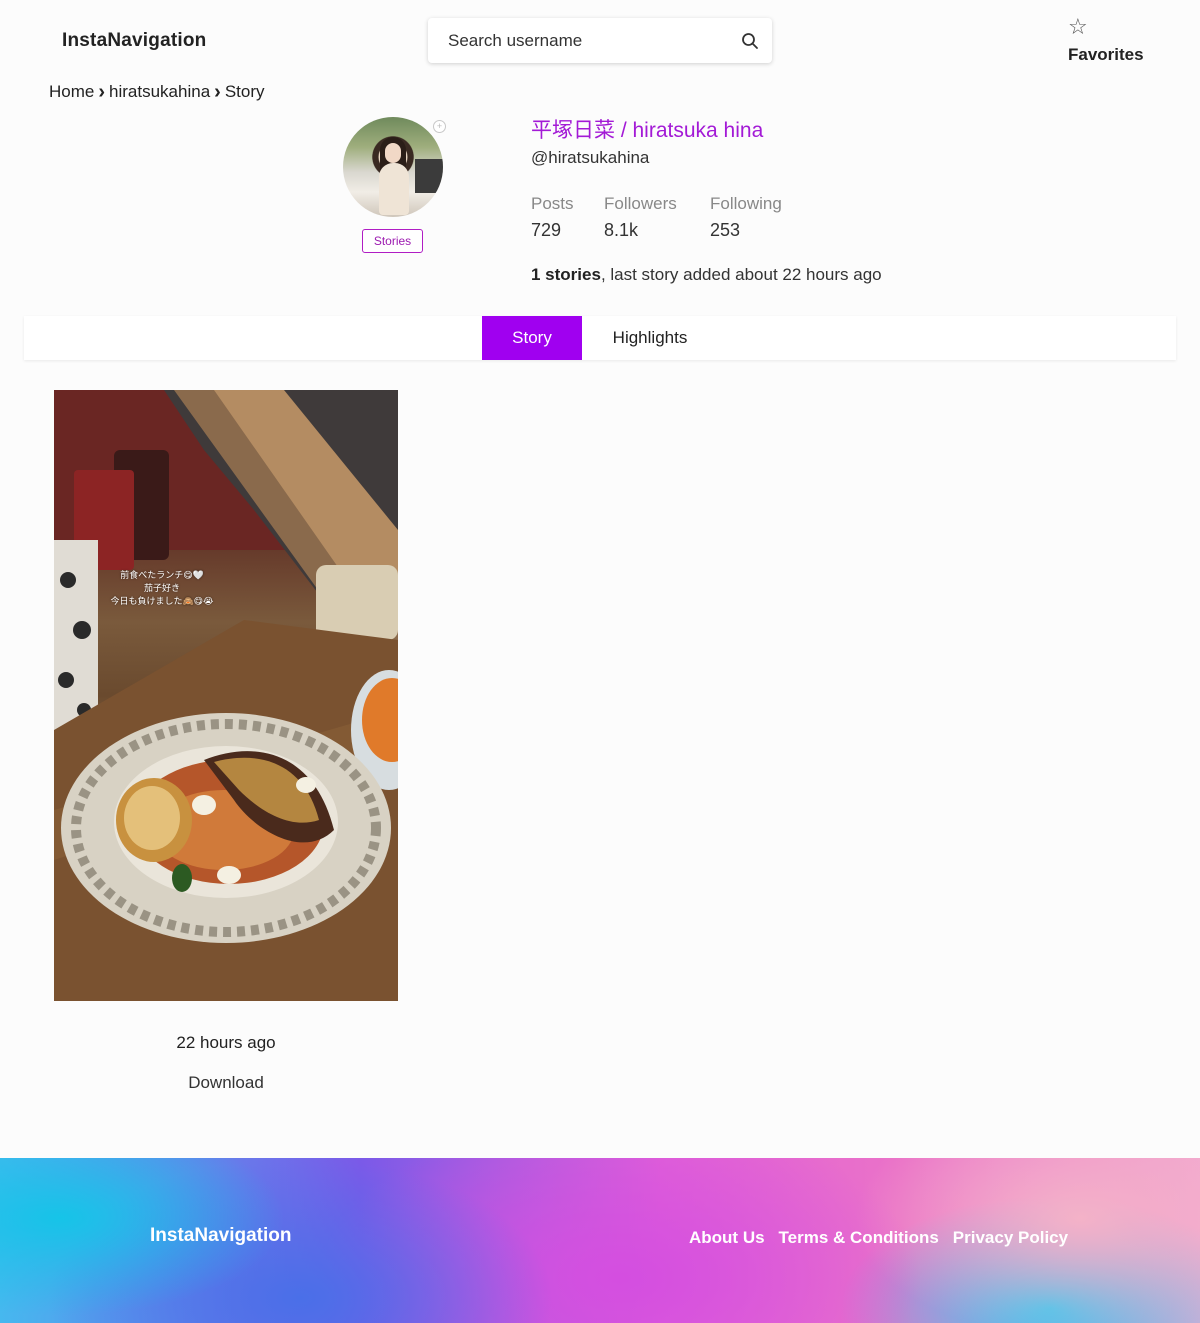 This screenshot has width=1200, height=1323. What do you see at coordinates (741, 274) in the screenshot?
I see `story-summary-text: , last story added about 22 hours ago` at bounding box center [741, 274].